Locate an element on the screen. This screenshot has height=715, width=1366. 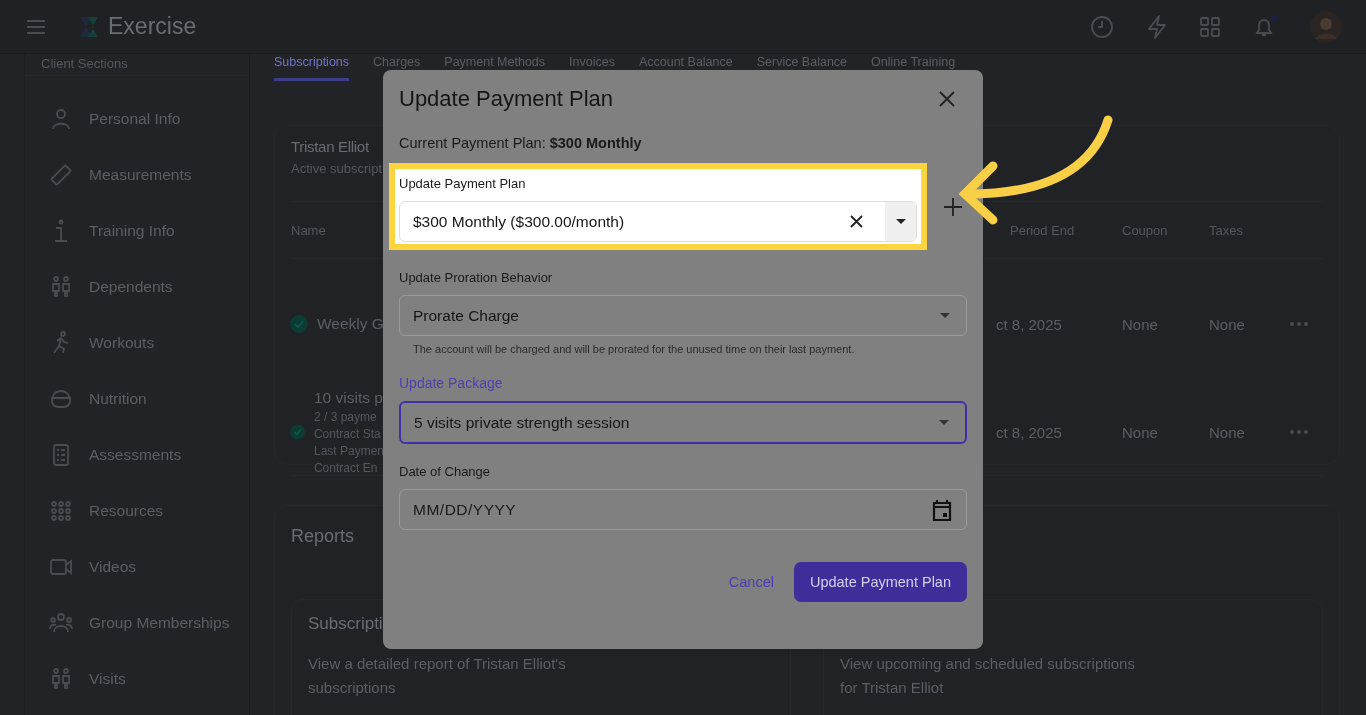
person-icon is located at coordinates (61, 119).